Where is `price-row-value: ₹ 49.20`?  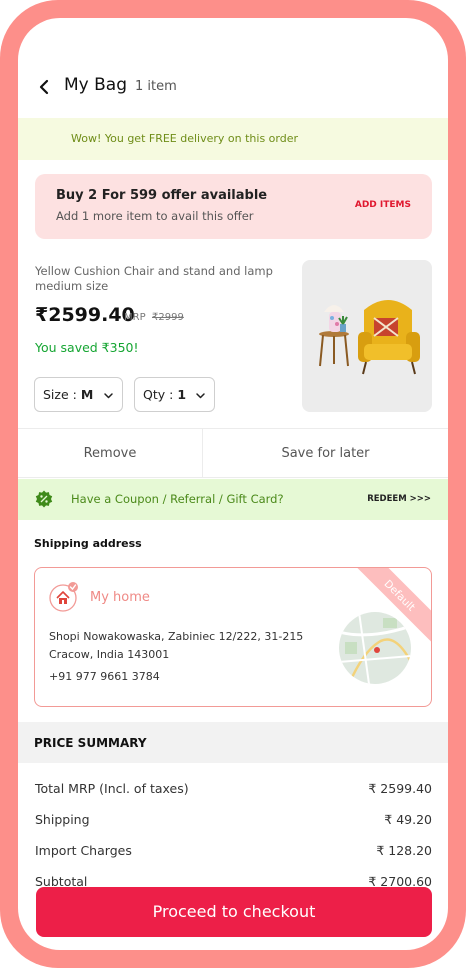 price-row-value: ₹ 49.20 is located at coordinates (408, 819).